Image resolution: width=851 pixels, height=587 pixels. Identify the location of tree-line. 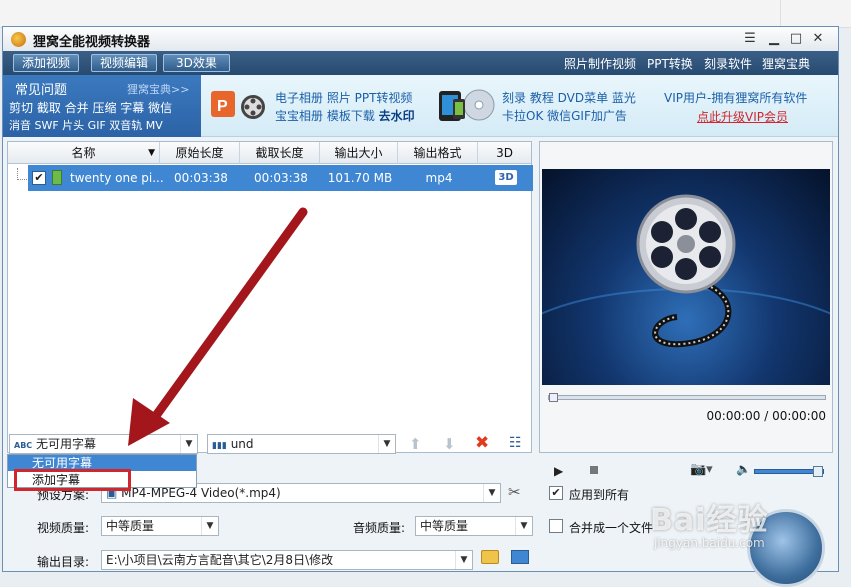
(22, 174).